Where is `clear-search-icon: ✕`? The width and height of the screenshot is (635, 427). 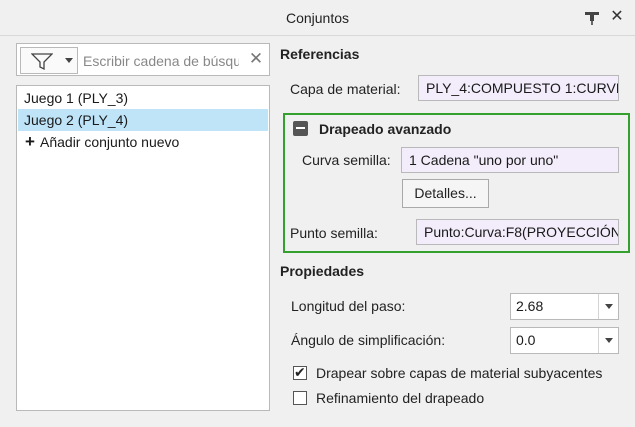 clear-search-icon: ✕ is located at coordinates (256, 59).